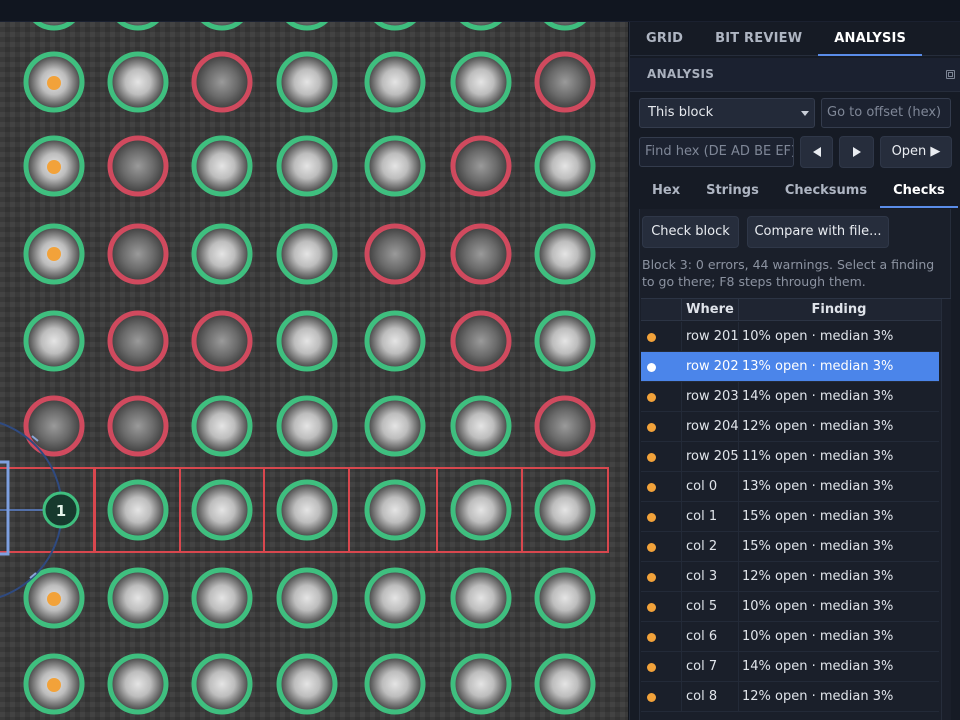 The image size is (960, 720). I want to click on table-row: row 202 13% open · median 3%, so click(790, 367).